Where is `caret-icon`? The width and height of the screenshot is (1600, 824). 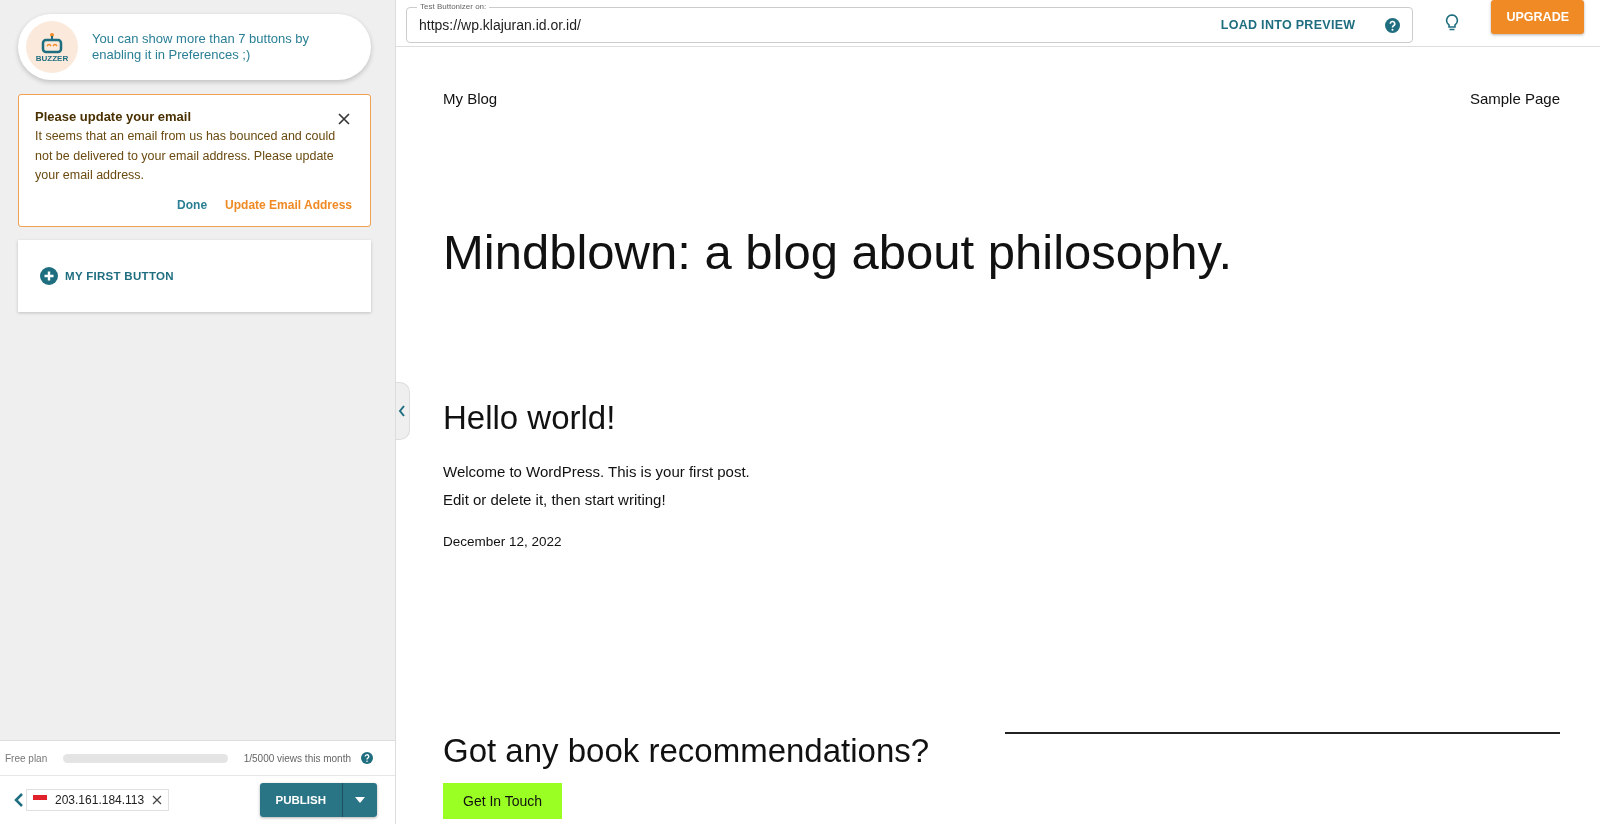 caret-icon is located at coordinates (360, 800).